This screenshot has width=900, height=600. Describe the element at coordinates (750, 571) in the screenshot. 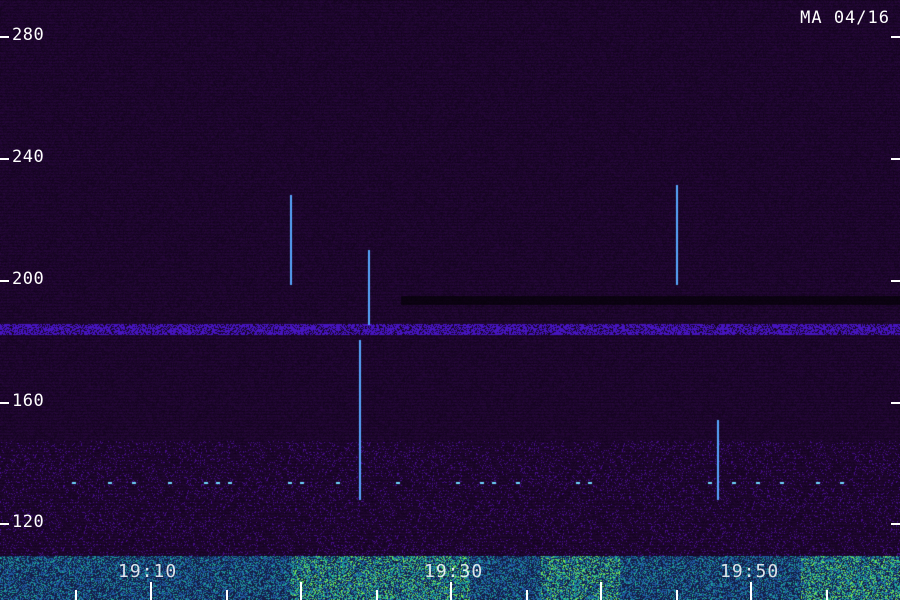

I see `x-label: 19:50` at that location.